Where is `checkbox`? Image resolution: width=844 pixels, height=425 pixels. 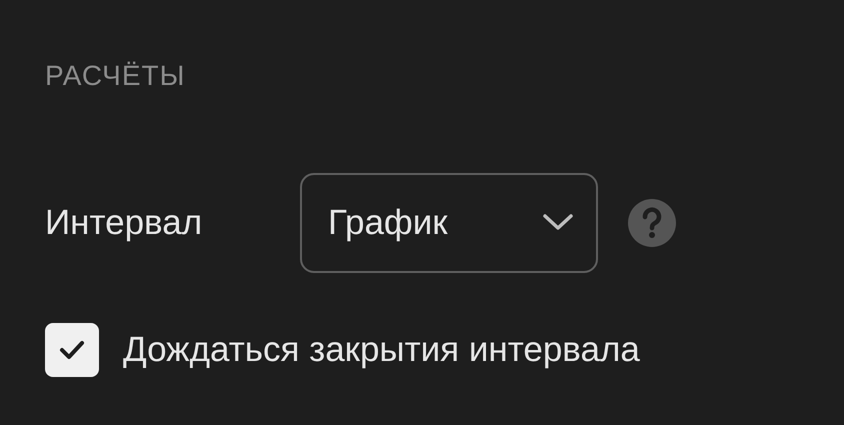 checkbox is located at coordinates (72, 350).